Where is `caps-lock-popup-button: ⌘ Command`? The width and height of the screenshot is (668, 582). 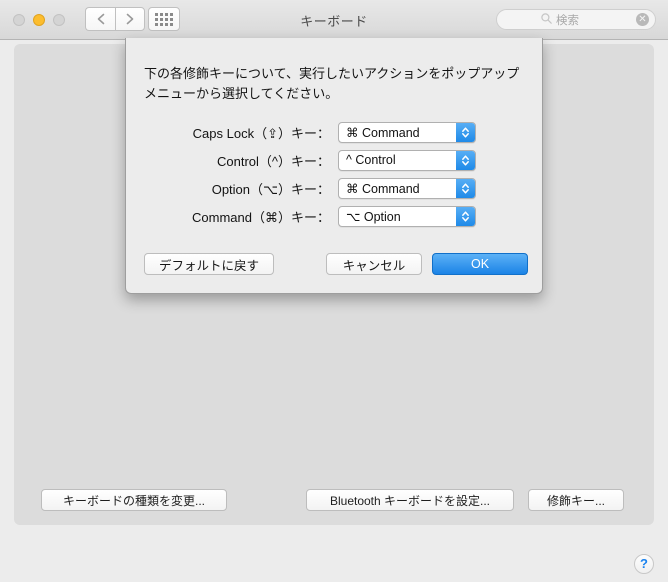
caps-lock-popup-button: ⌘ Command is located at coordinates (407, 132).